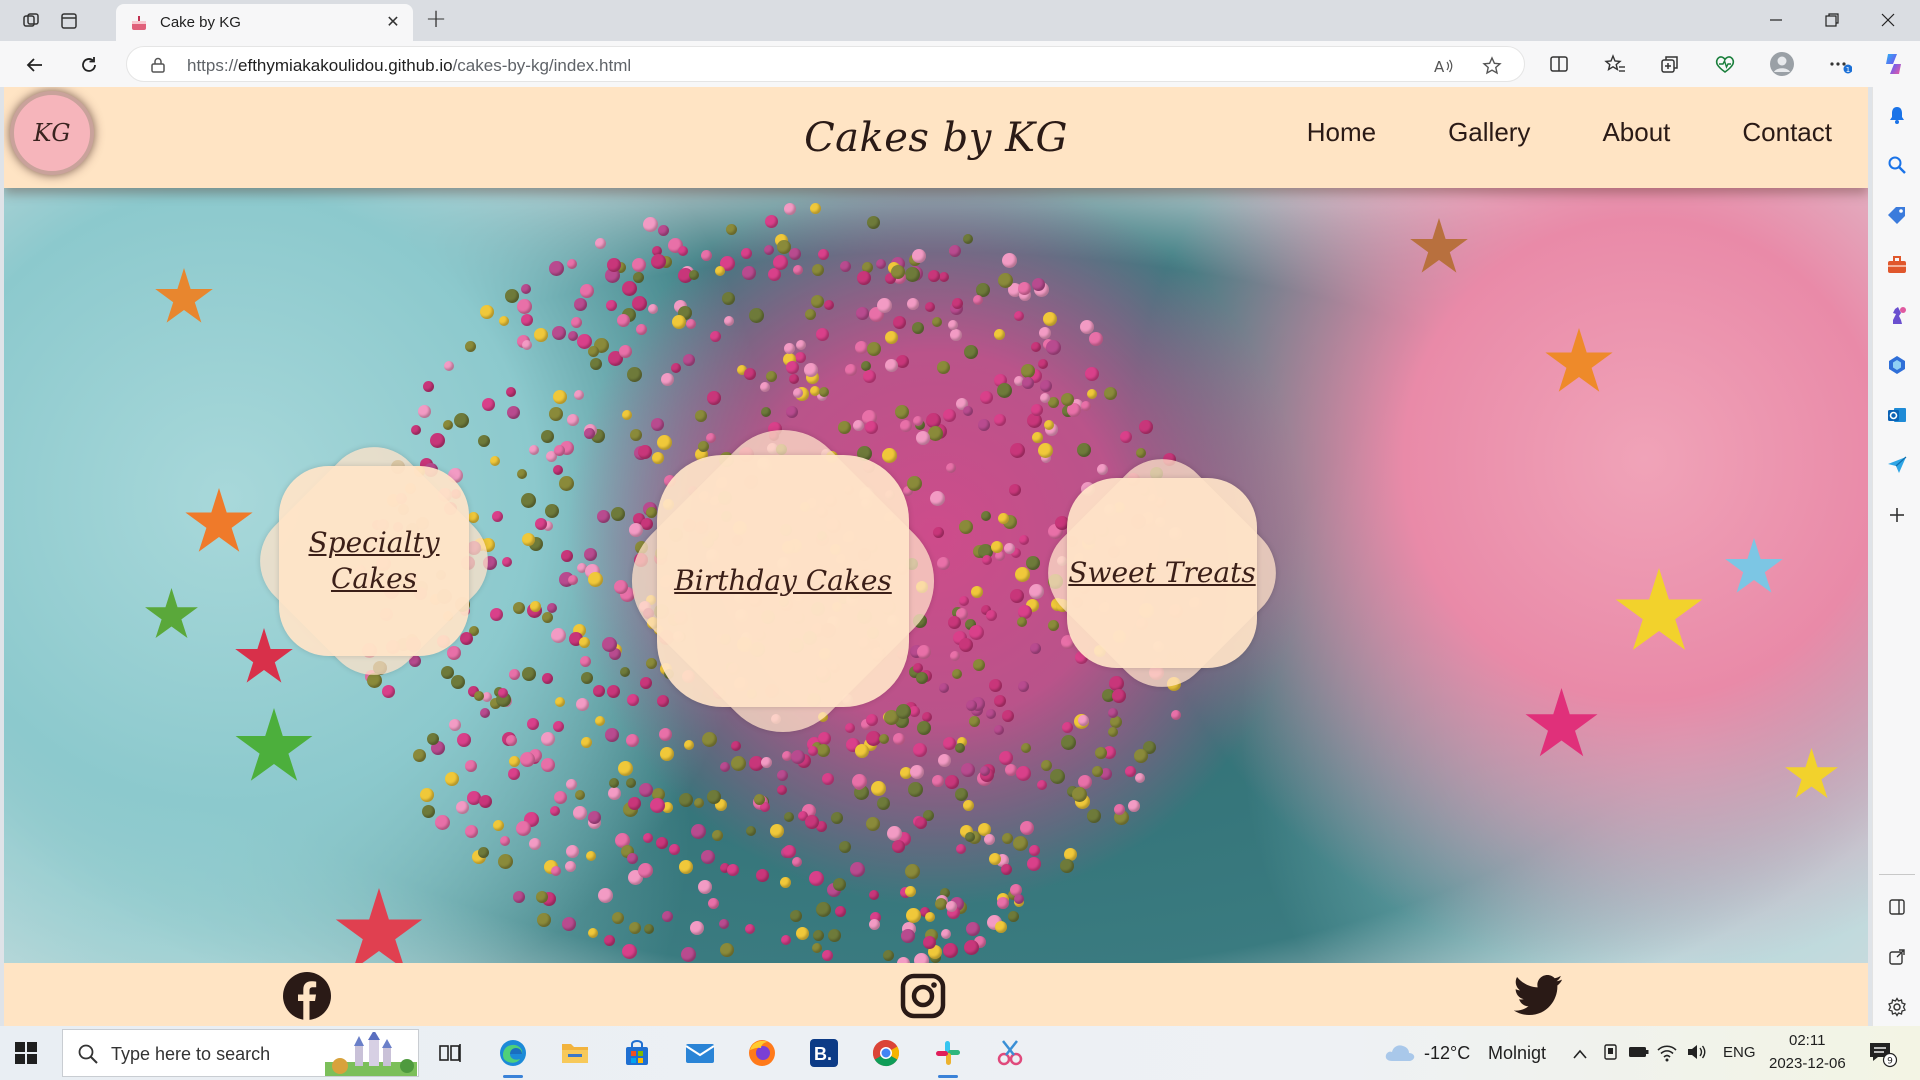 This screenshot has width=1920, height=1080. Describe the element at coordinates (184, 295) in the screenshot. I see `orange-star-decoration` at that location.